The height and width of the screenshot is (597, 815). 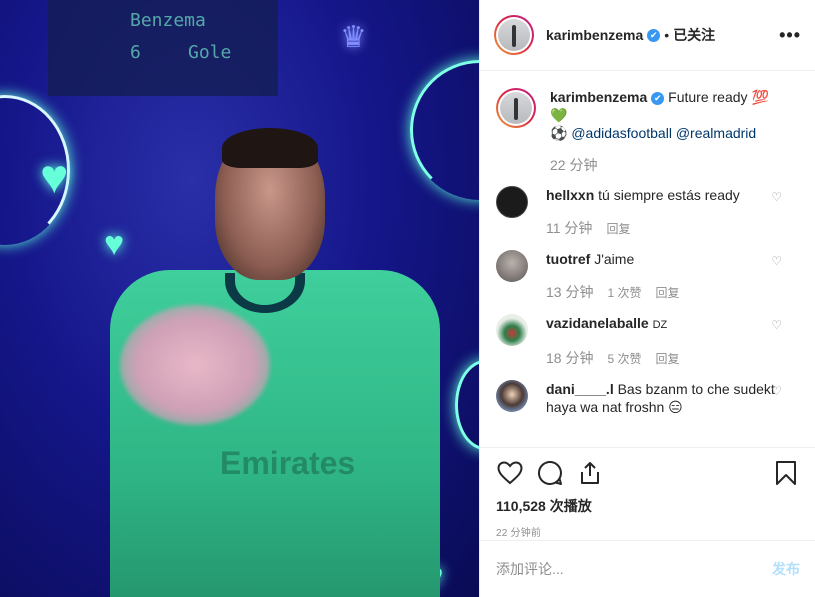 I want to click on caption-text: Future ready, so click(x=708, y=97).